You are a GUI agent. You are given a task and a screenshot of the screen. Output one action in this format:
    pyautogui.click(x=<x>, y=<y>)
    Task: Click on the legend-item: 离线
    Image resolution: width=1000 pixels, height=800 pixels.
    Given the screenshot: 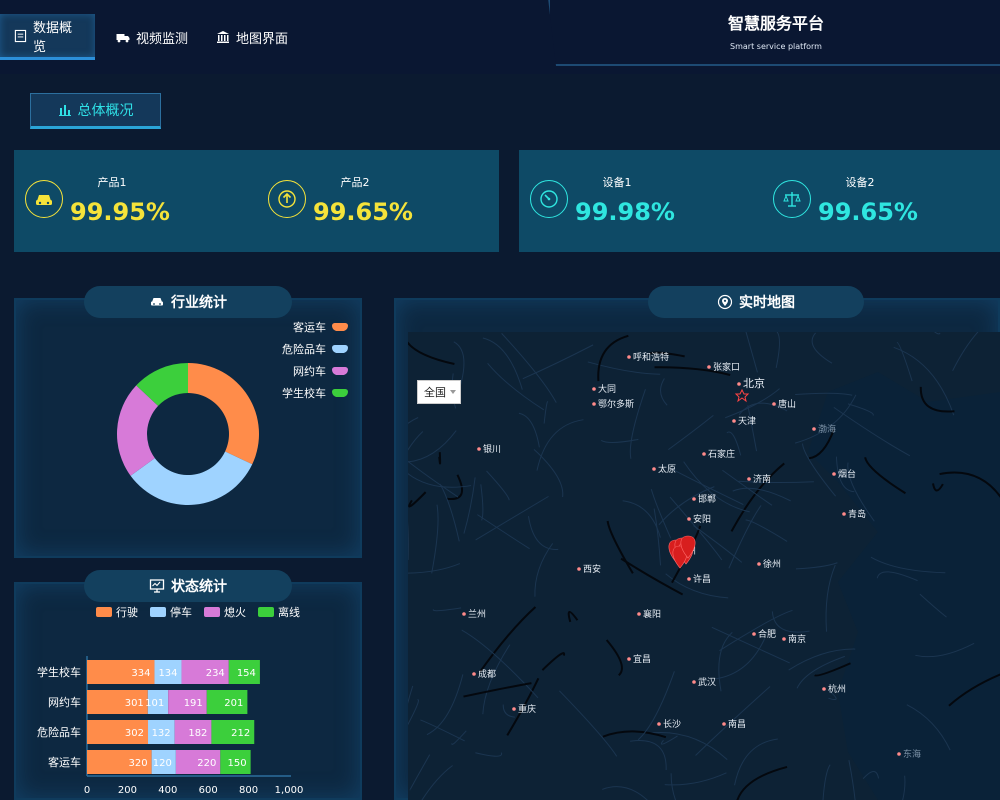 What is the action you would take?
    pyautogui.click(x=279, y=612)
    